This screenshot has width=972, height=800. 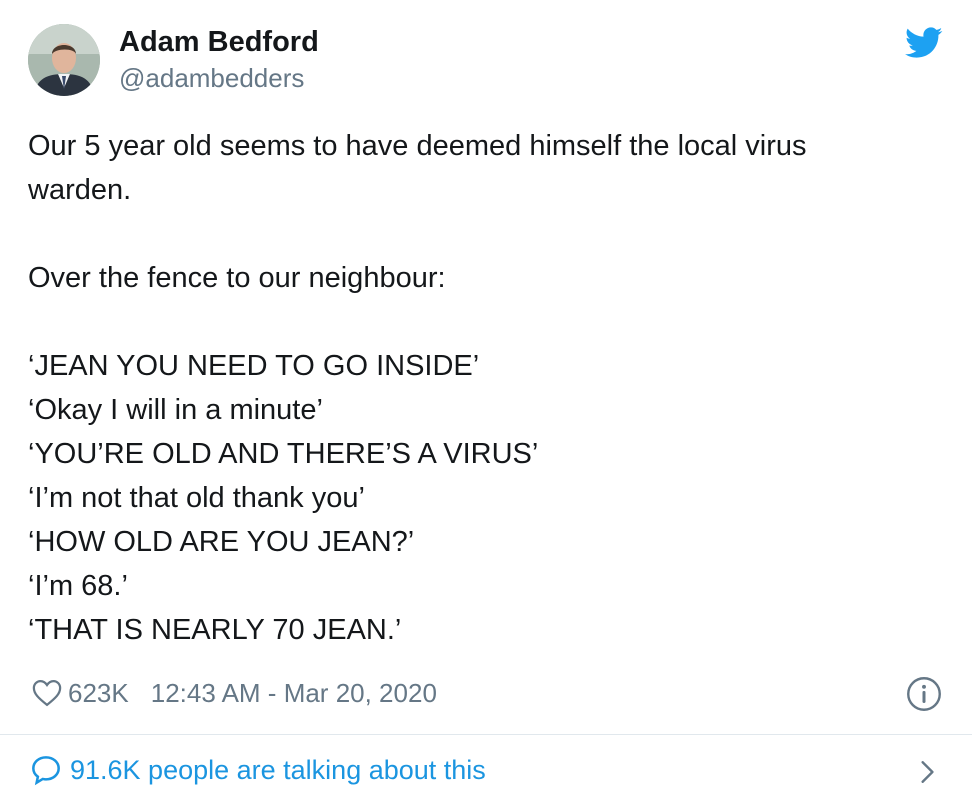 What do you see at coordinates (47, 693) in the screenshot?
I see `heart-icon` at bounding box center [47, 693].